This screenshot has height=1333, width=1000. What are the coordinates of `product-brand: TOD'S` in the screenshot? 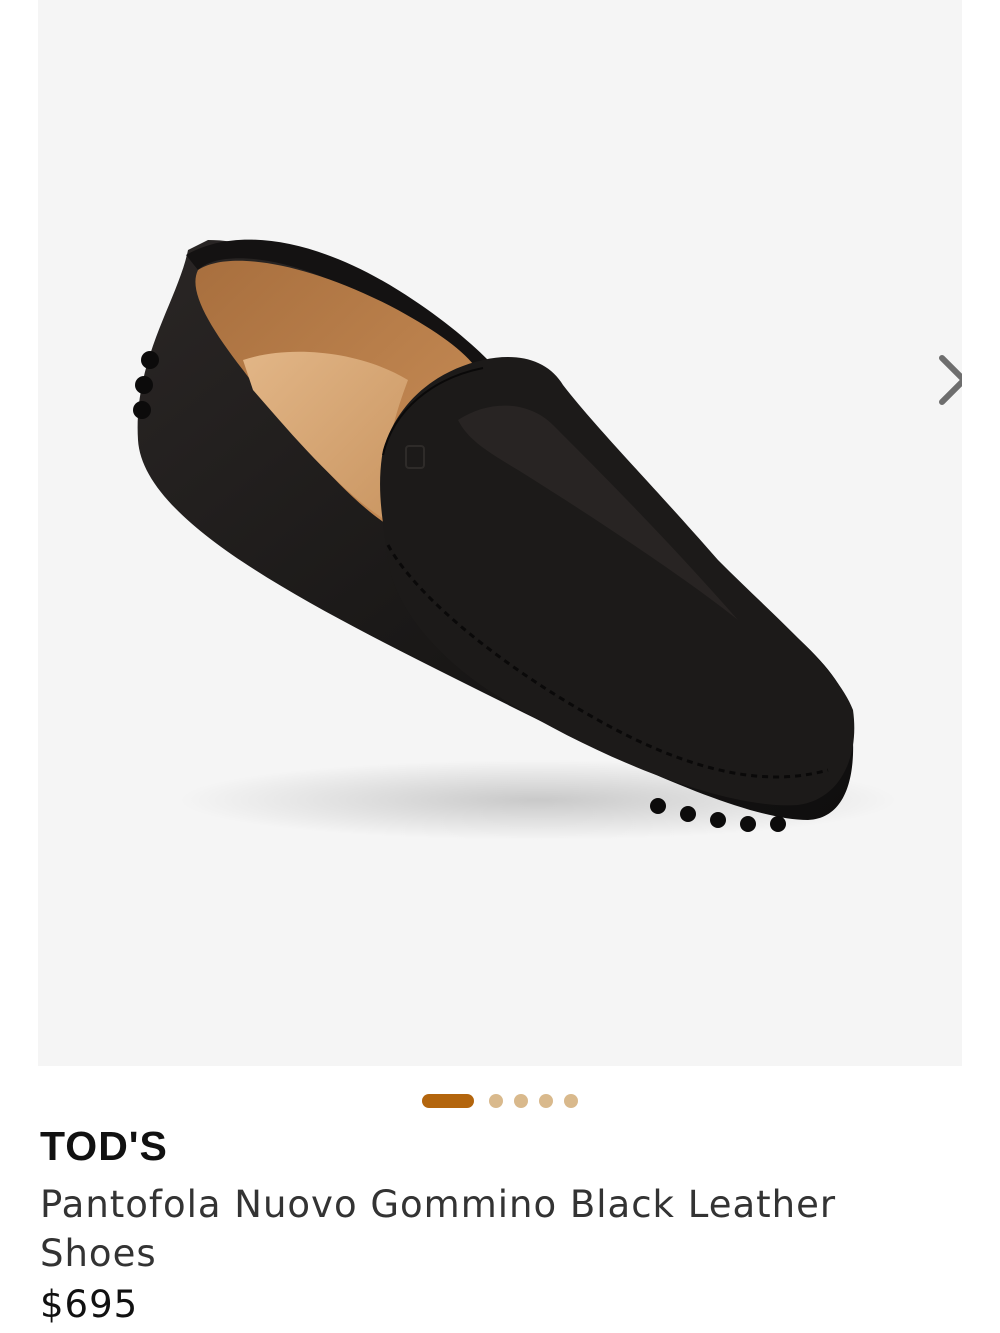 It's located at (490, 1146).